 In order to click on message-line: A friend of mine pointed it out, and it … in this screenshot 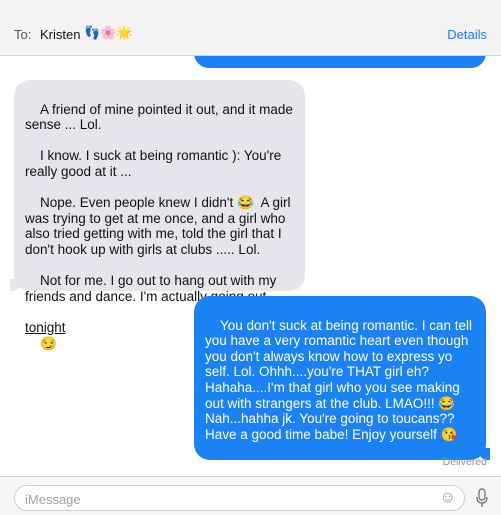, I will do `click(161, 117)`.